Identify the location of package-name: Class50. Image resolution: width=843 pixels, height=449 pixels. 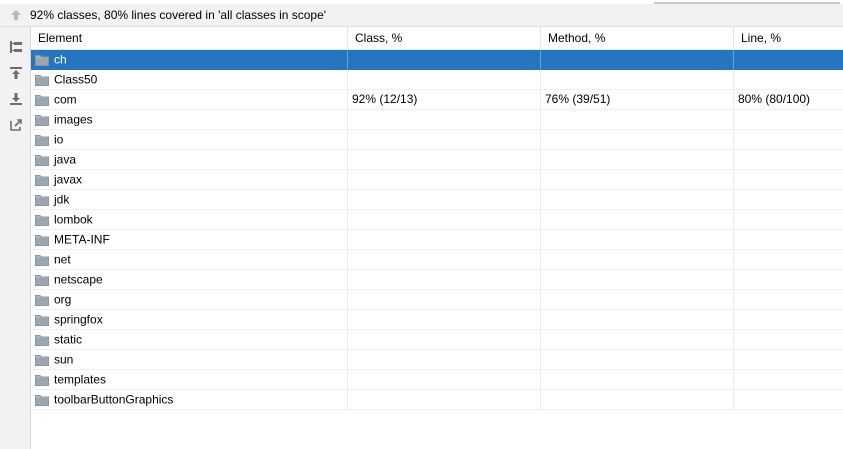
(76, 79).